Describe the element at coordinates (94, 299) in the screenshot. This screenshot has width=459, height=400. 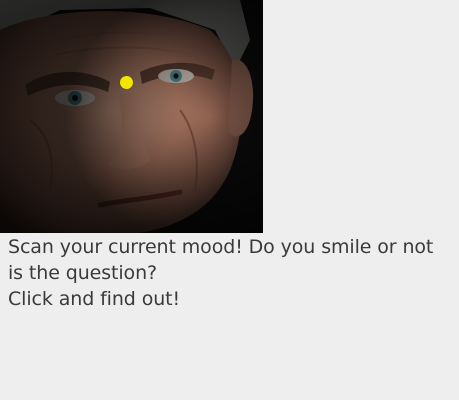
I see `message-line-3: Click and find out!` at that location.